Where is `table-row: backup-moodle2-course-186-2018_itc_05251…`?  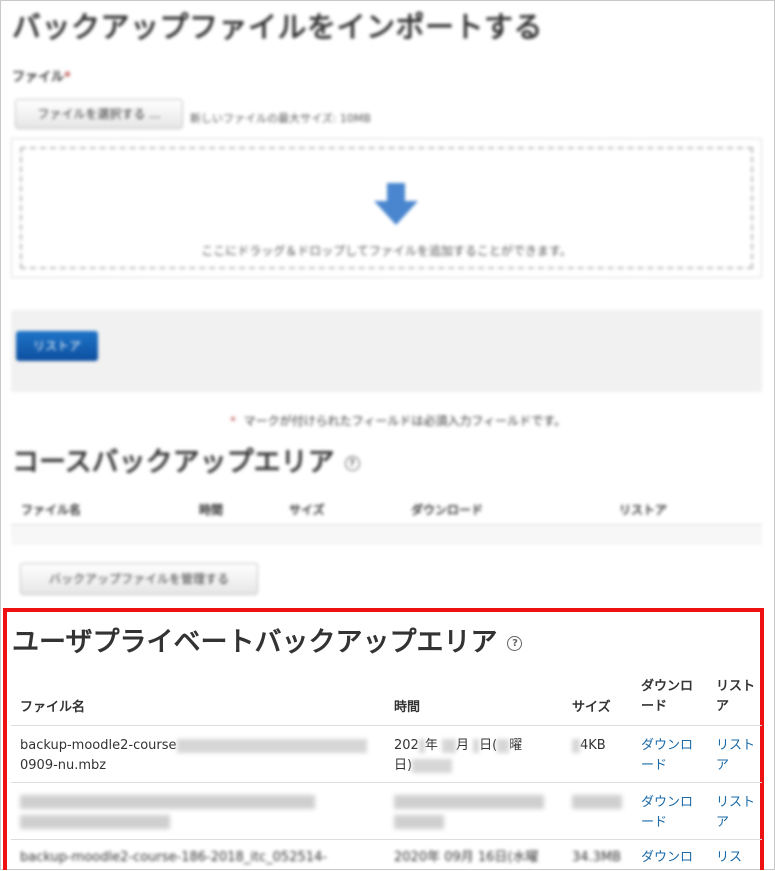
table-row: backup-moodle2-course-186-2018_itc_05251… is located at coordinates (386, 855).